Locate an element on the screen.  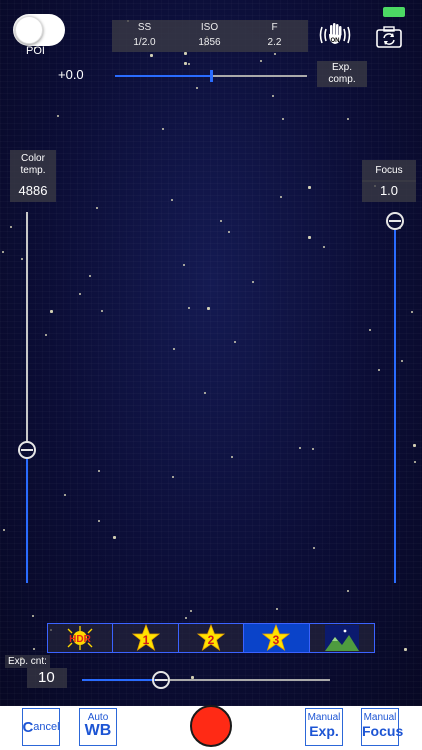
star-icon: 3 is located at coordinates (276, 637).